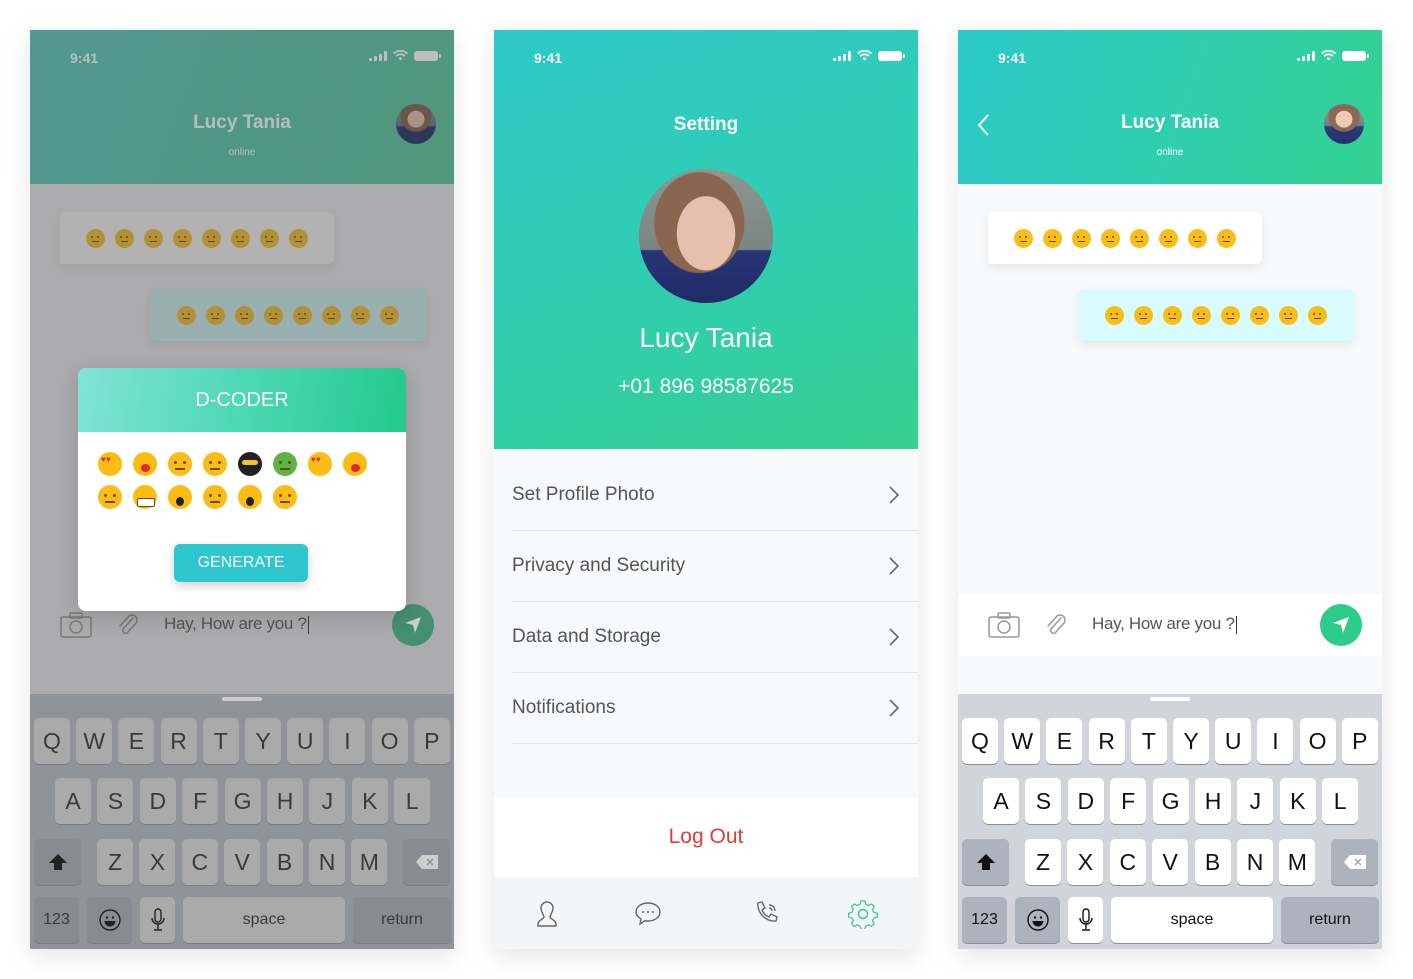  What do you see at coordinates (180, 497) in the screenshot?
I see `emoji-surprised` at bounding box center [180, 497].